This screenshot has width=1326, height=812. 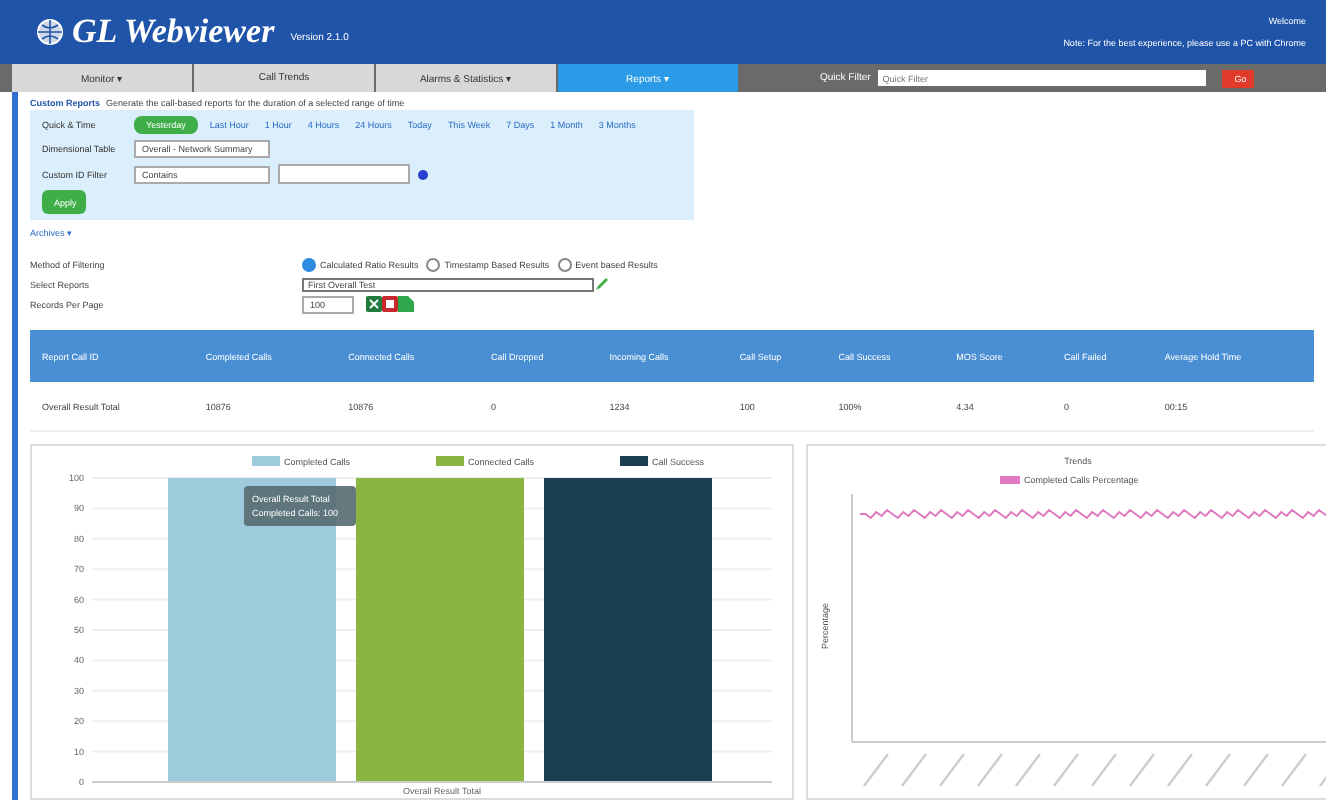 I want to click on id-input-field, so click(x=344, y=174).